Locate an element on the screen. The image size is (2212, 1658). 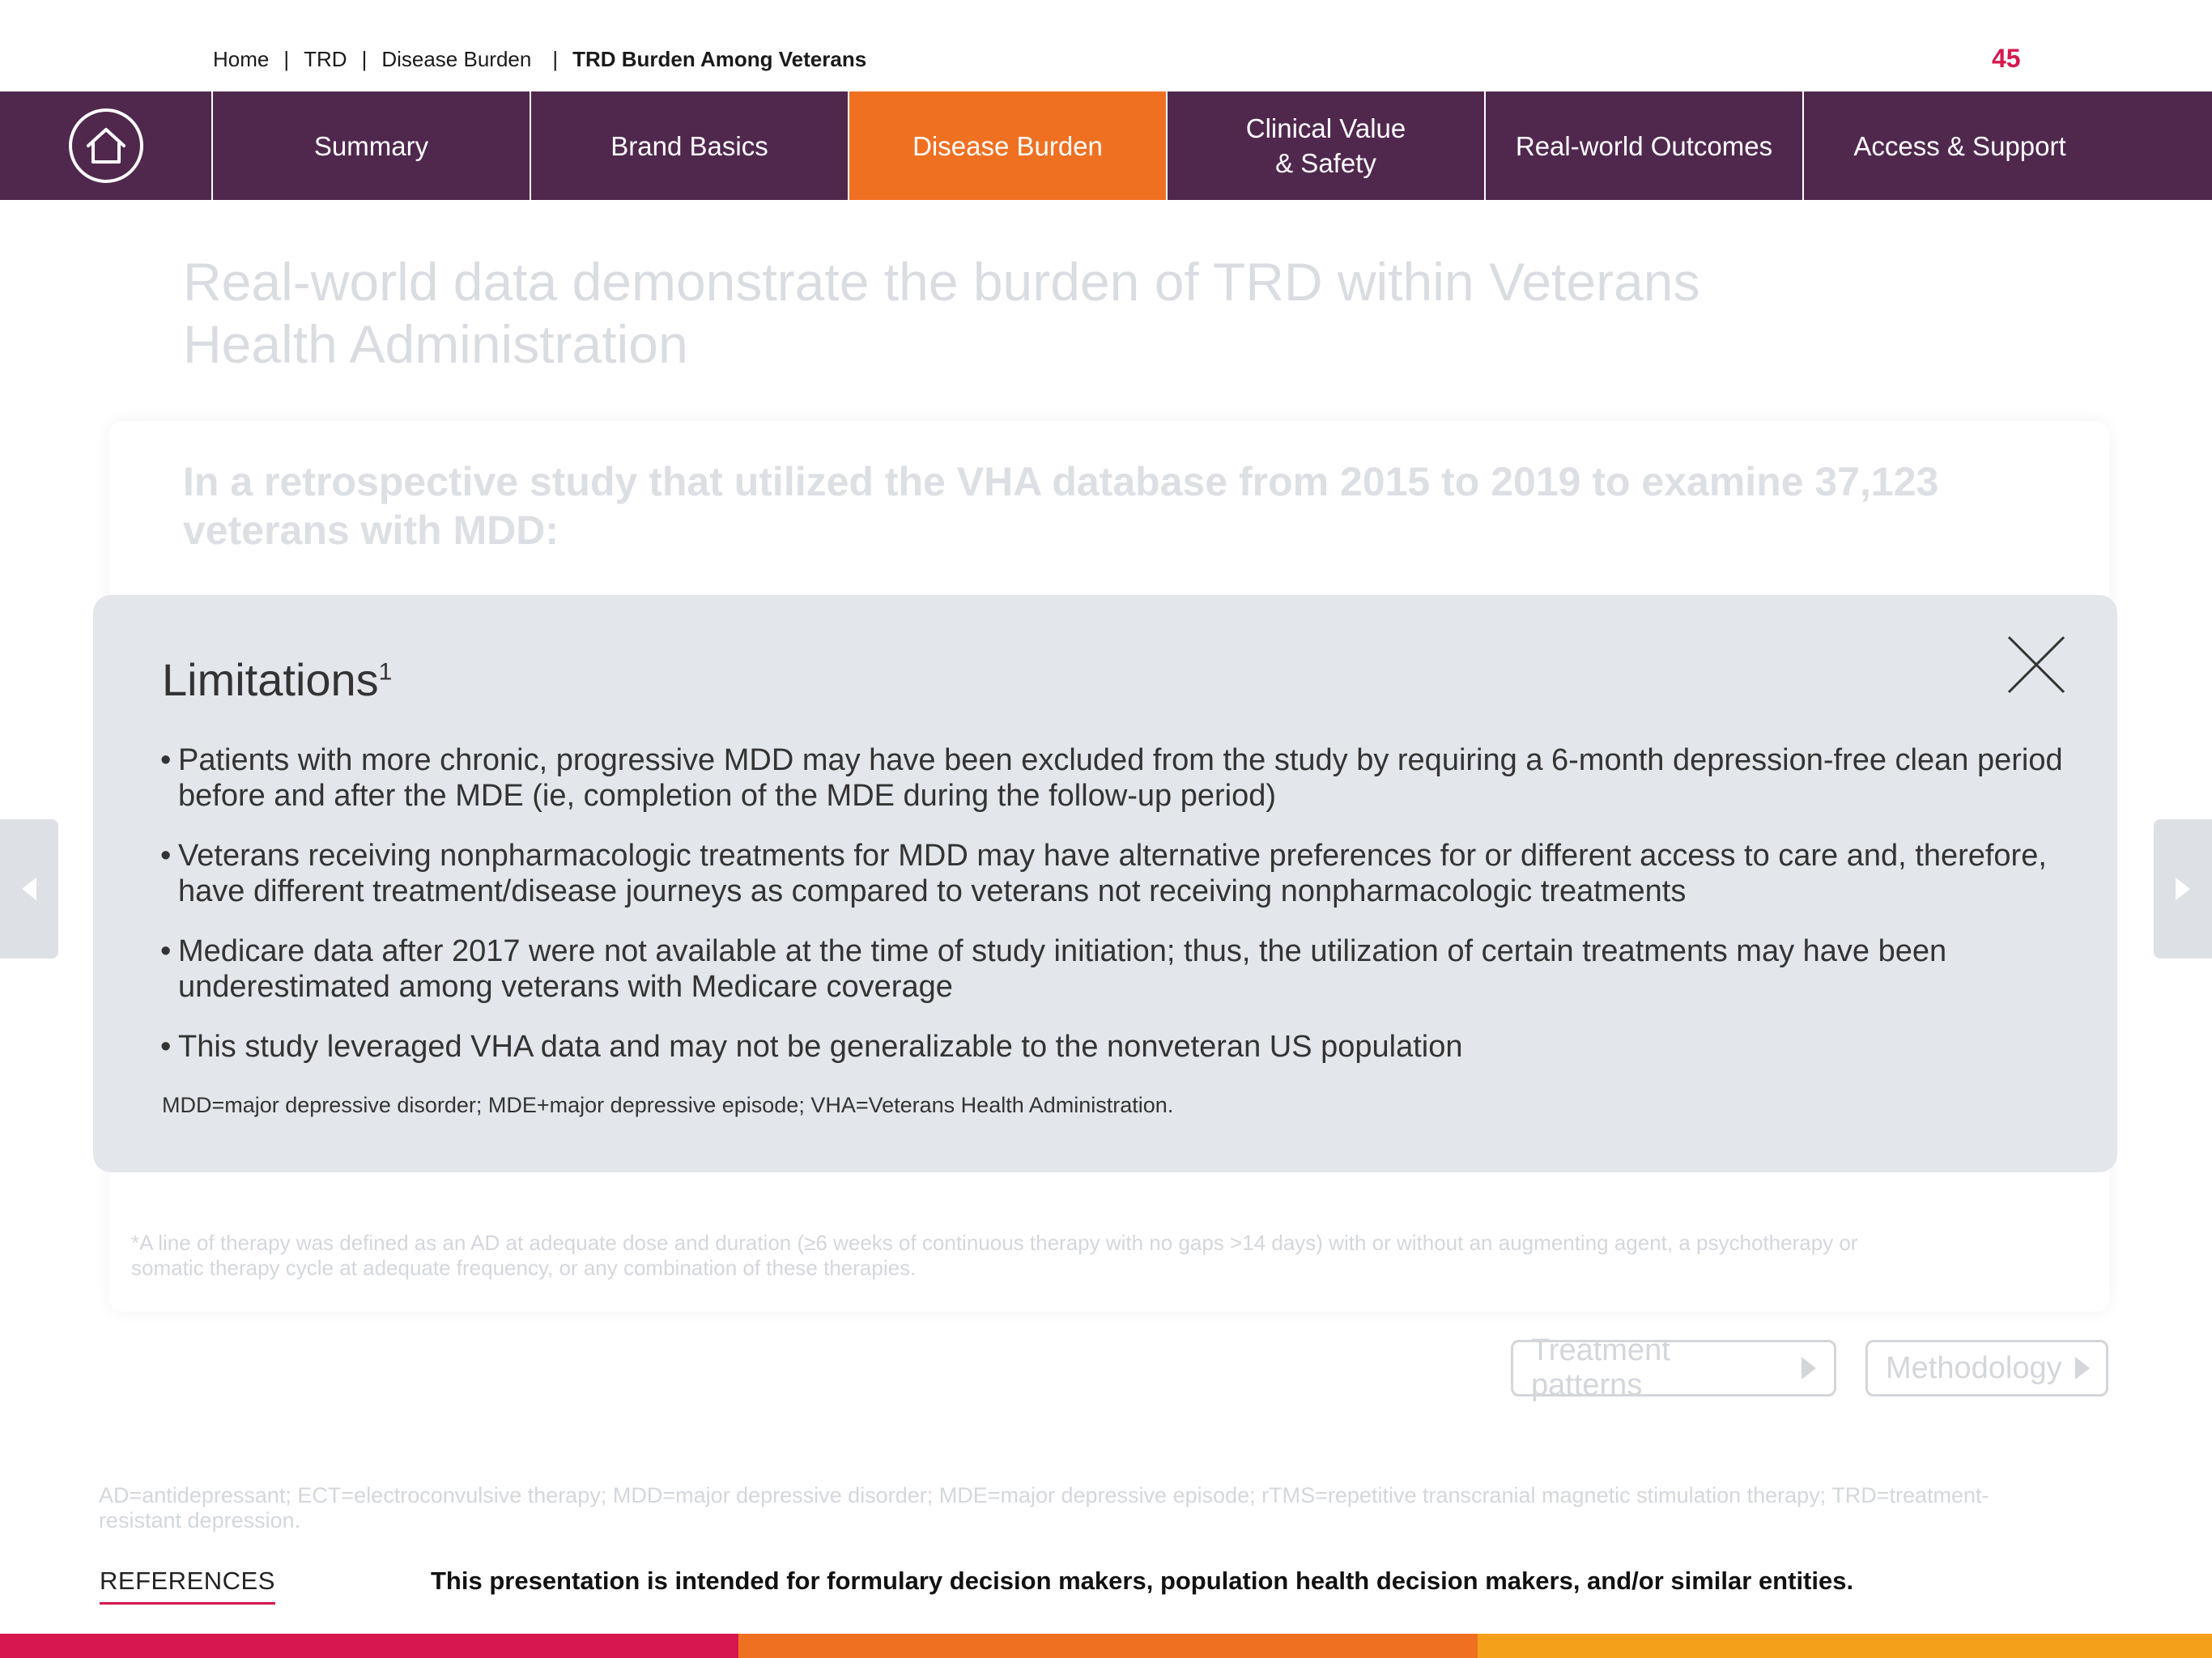
tab-clinical-value-safety: Clinical Value & Safety is located at coordinates (1327, 145).